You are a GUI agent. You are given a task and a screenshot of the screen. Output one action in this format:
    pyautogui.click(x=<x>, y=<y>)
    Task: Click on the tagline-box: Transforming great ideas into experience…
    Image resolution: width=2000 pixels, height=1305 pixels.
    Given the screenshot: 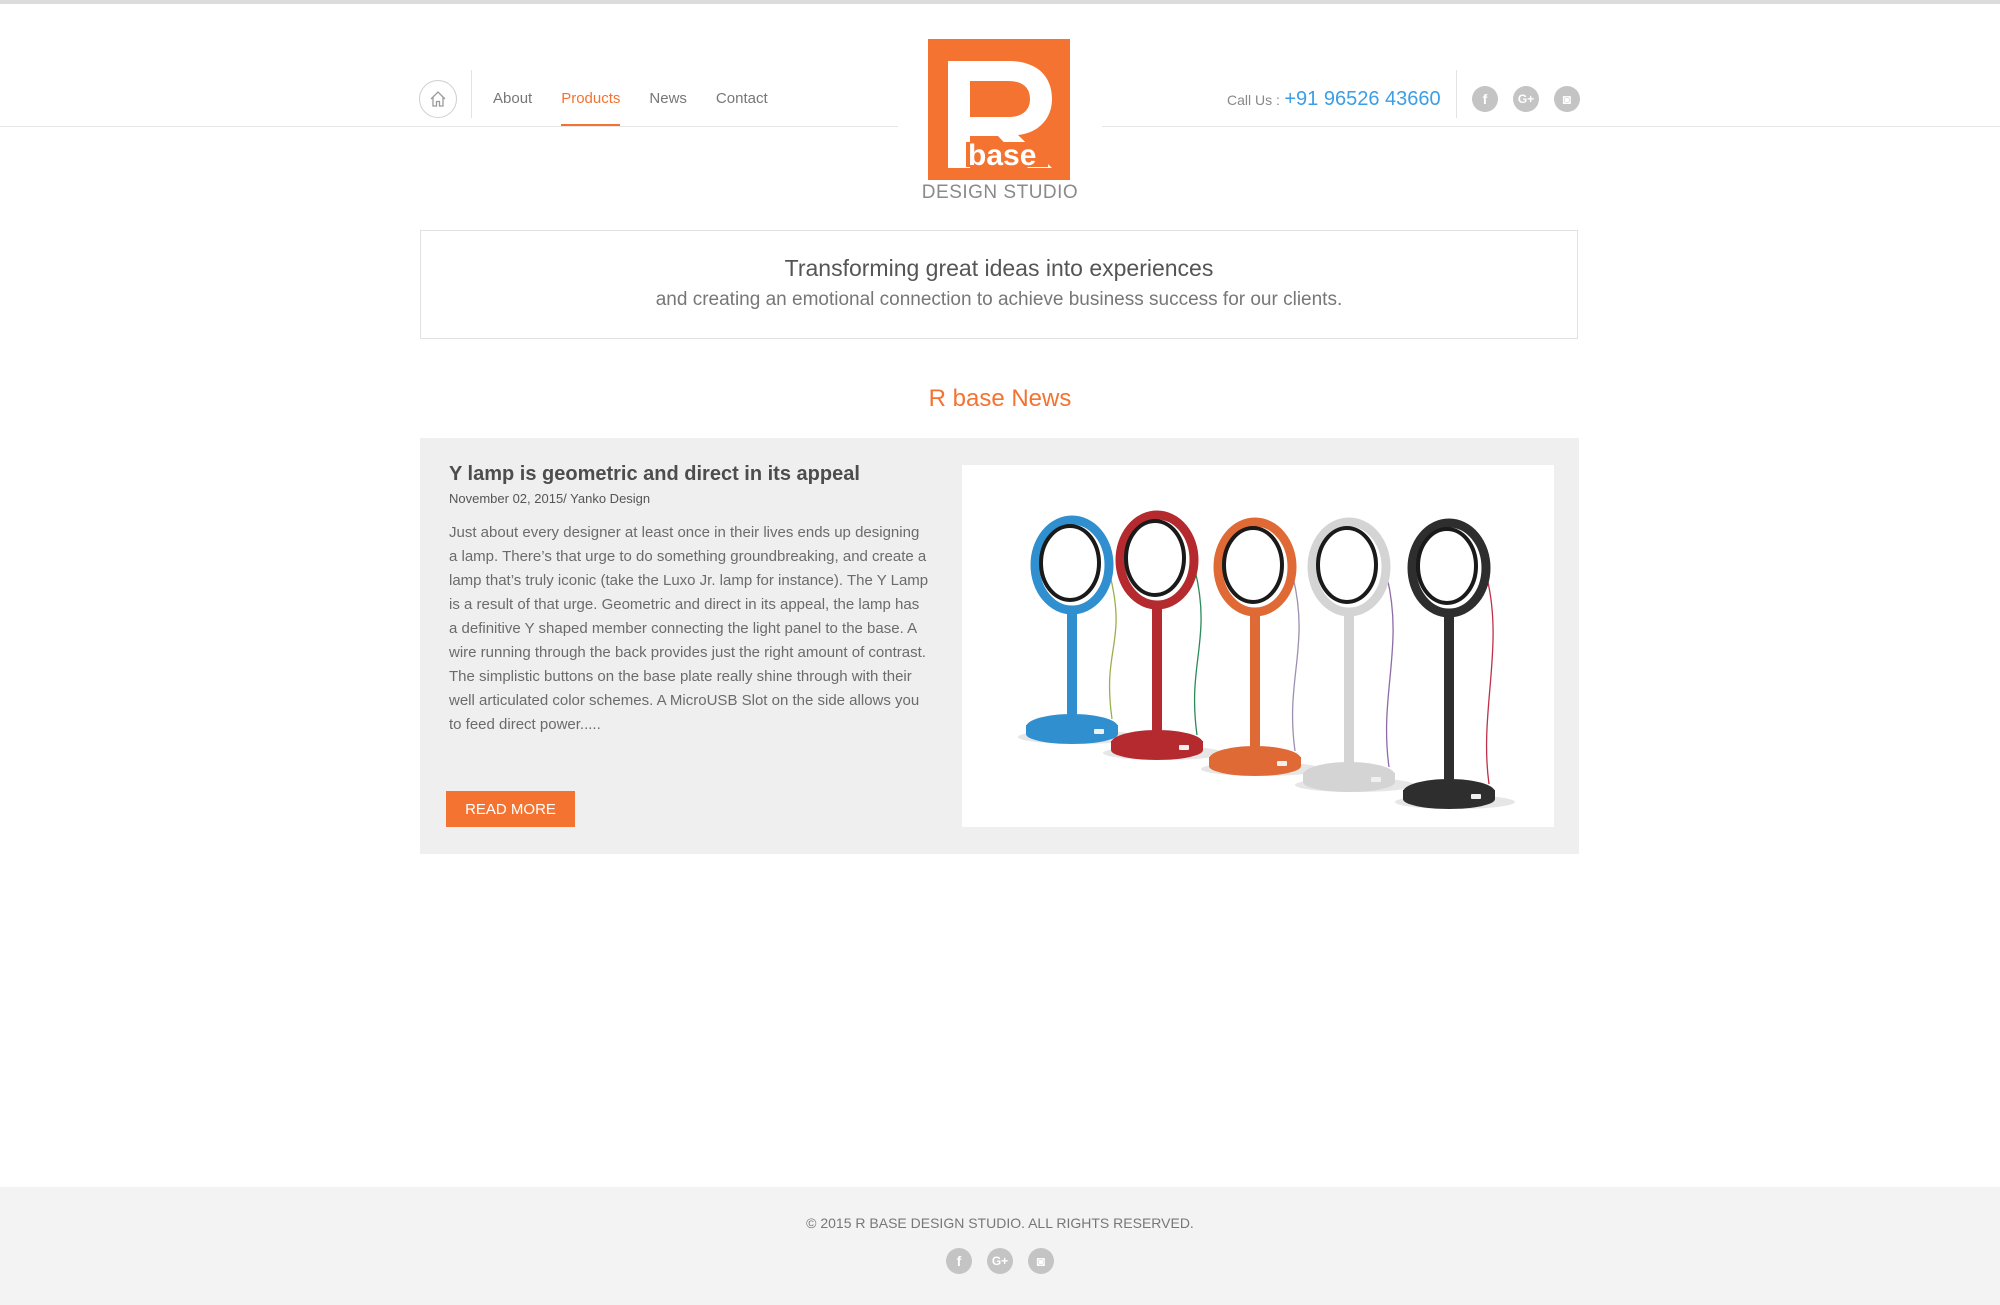 What is the action you would take?
    pyautogui.click(x=999, y=284)
    